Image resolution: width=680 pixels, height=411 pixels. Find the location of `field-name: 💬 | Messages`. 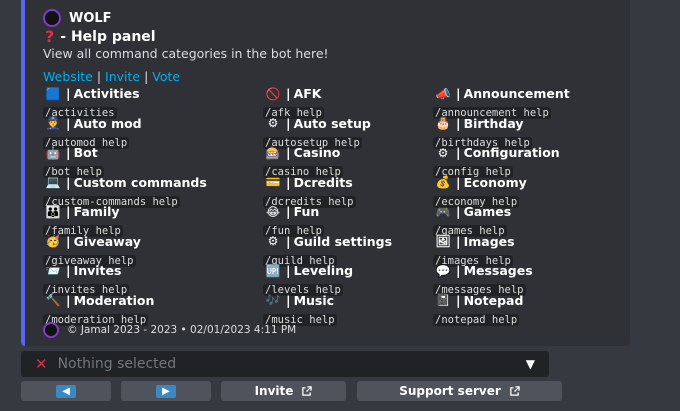

field-name: 💬 | Messages is located at coordinates (523, 270).